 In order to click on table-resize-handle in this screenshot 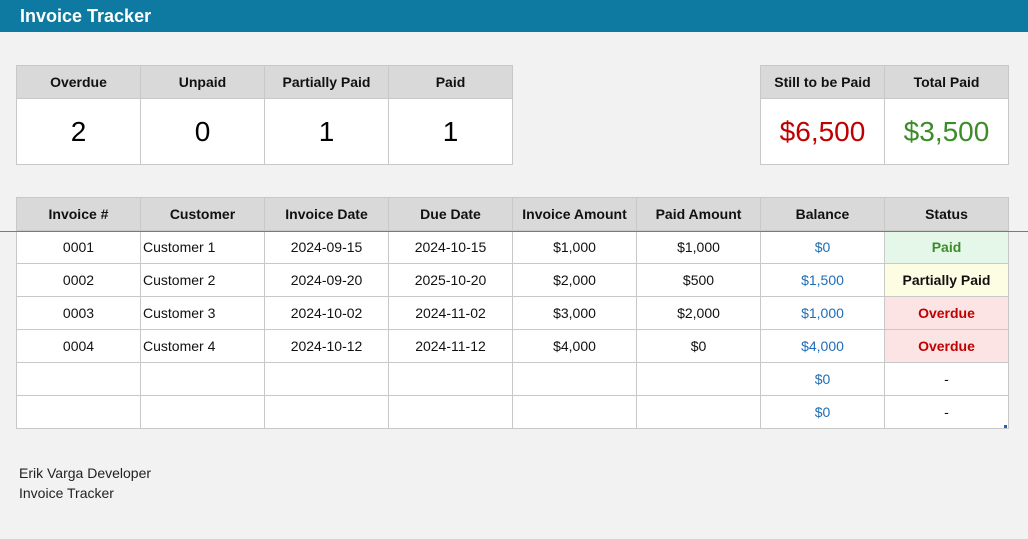, I will do `click(1005, 426)`.